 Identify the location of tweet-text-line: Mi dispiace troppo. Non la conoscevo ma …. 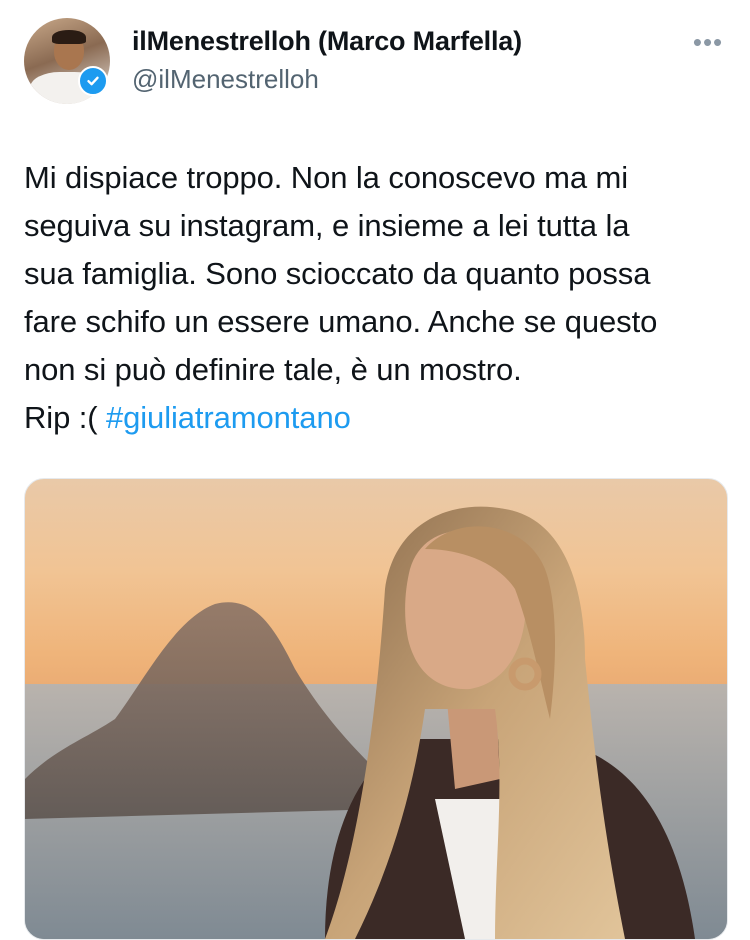
(326, 177).